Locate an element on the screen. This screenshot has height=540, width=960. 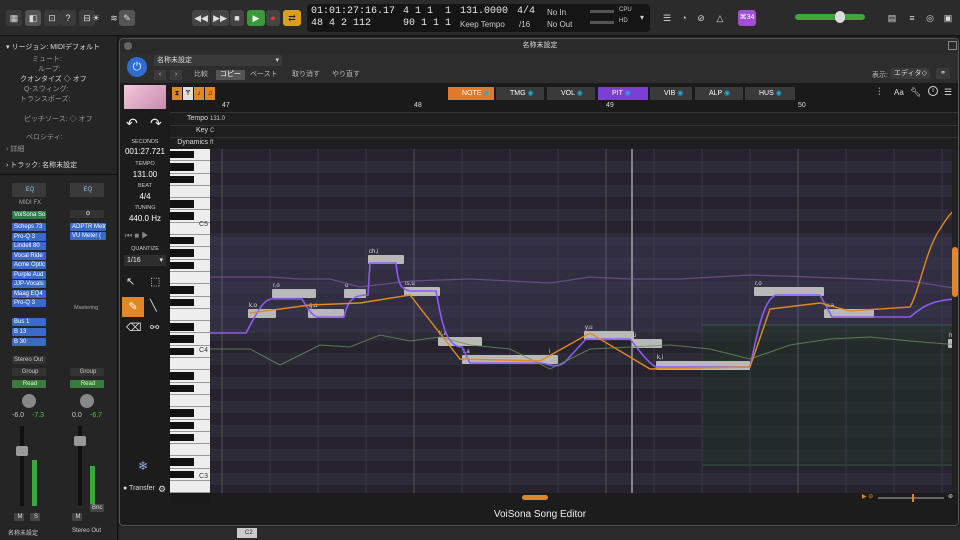
track-header: › トラック: 名称未設定 is located at coordinates (59, 165).